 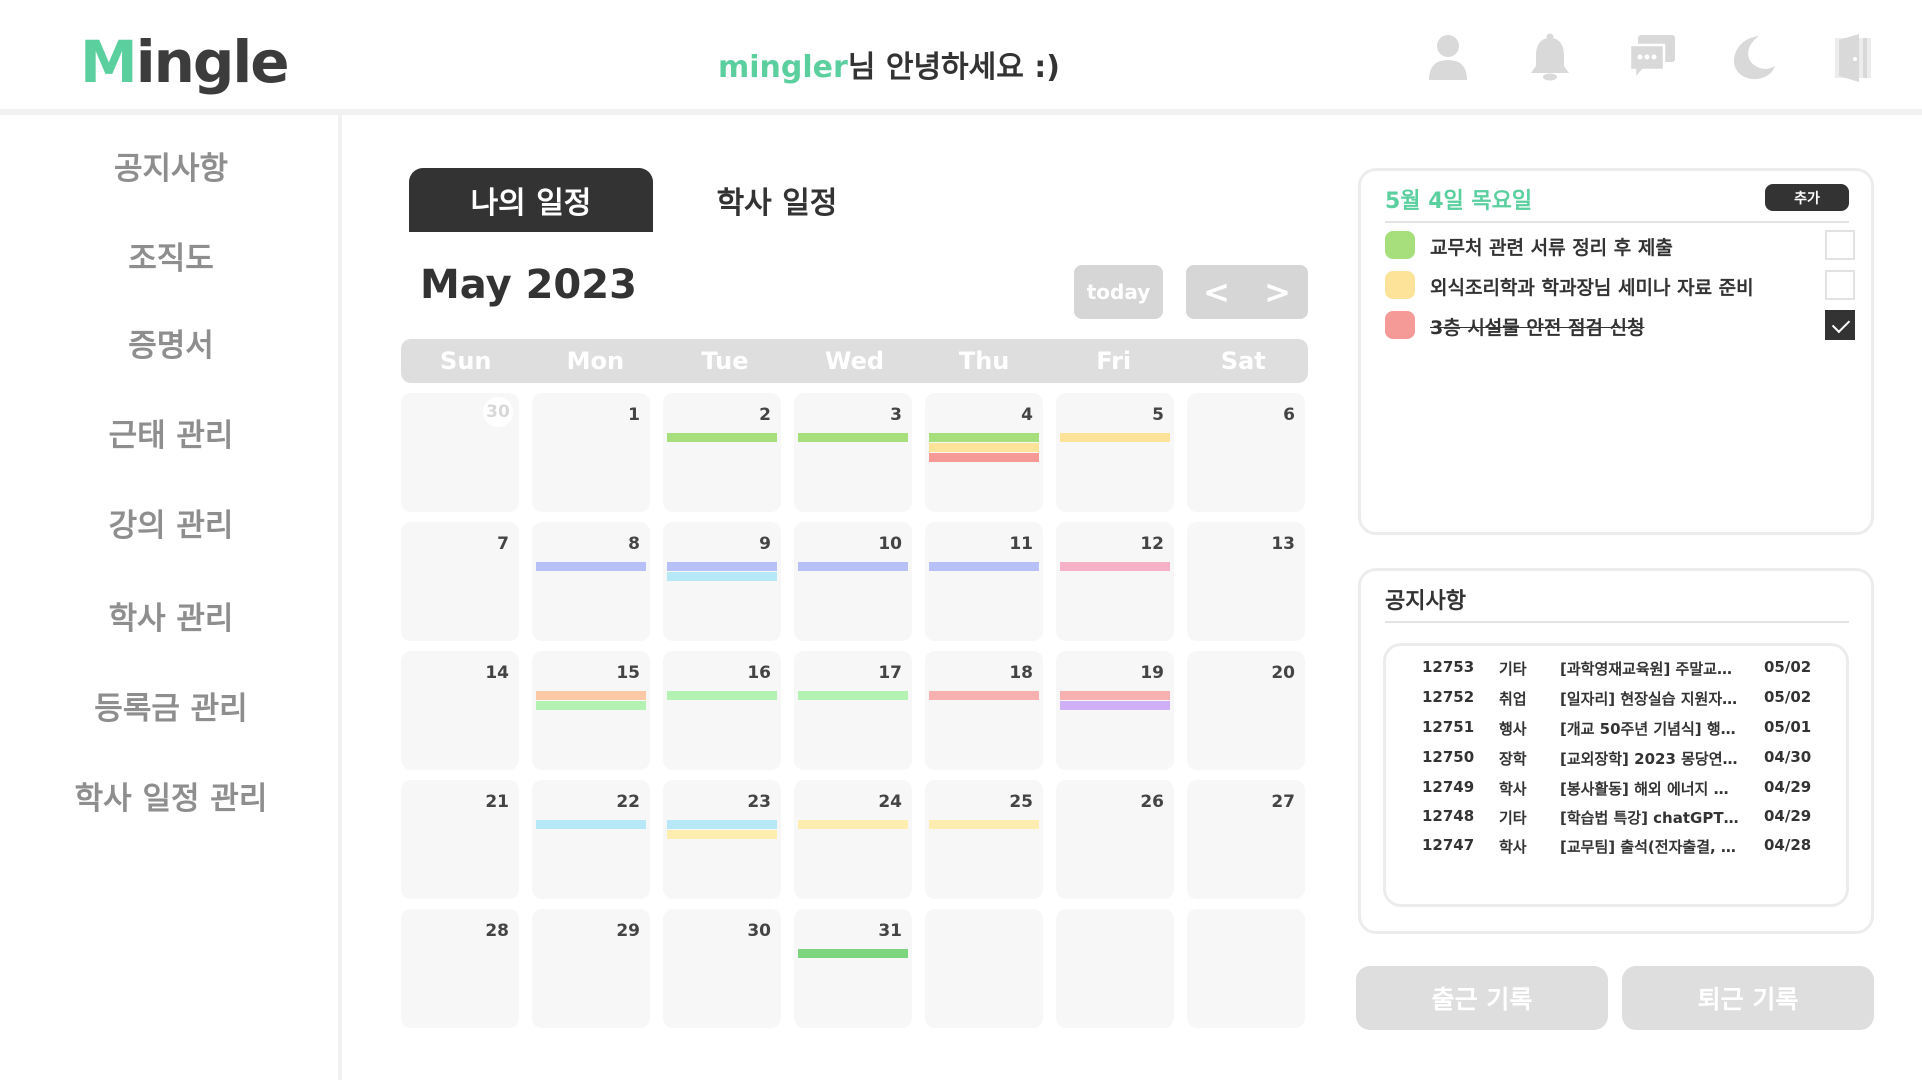 I want to click on weekday-mon: Mon, so click(x=595, y=361).